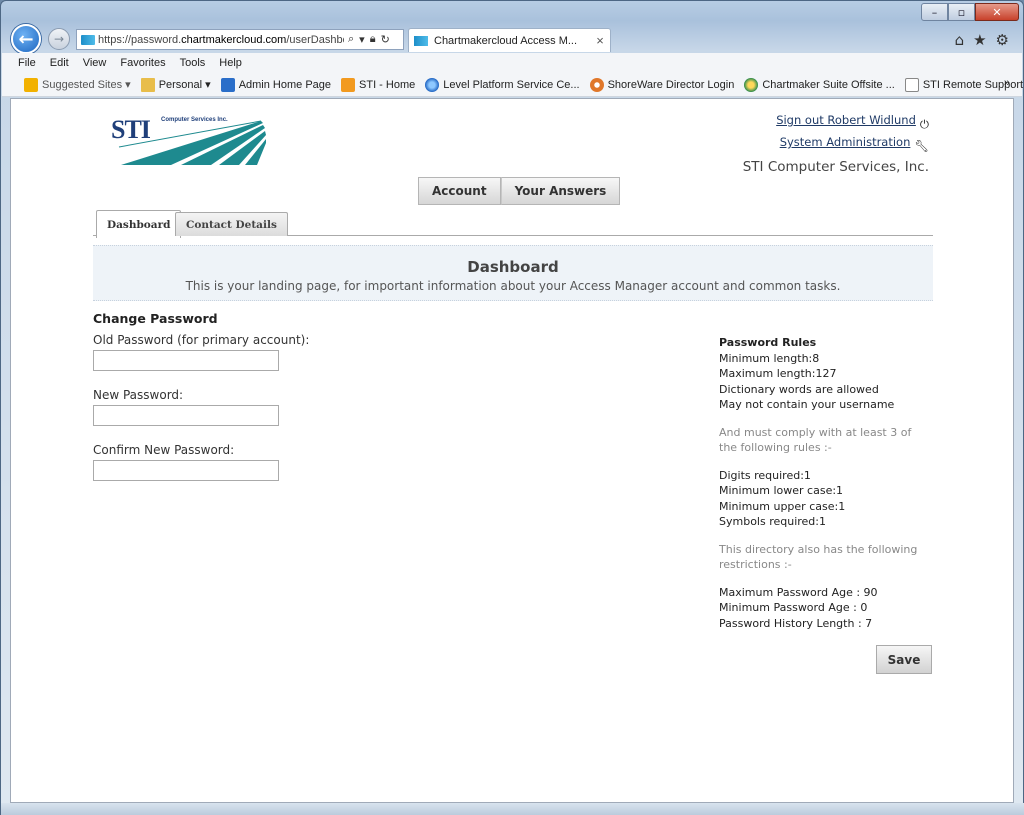  Describe the element at coordinates (421, 40) in the screenshot. I see `tab-favicon` at that location.